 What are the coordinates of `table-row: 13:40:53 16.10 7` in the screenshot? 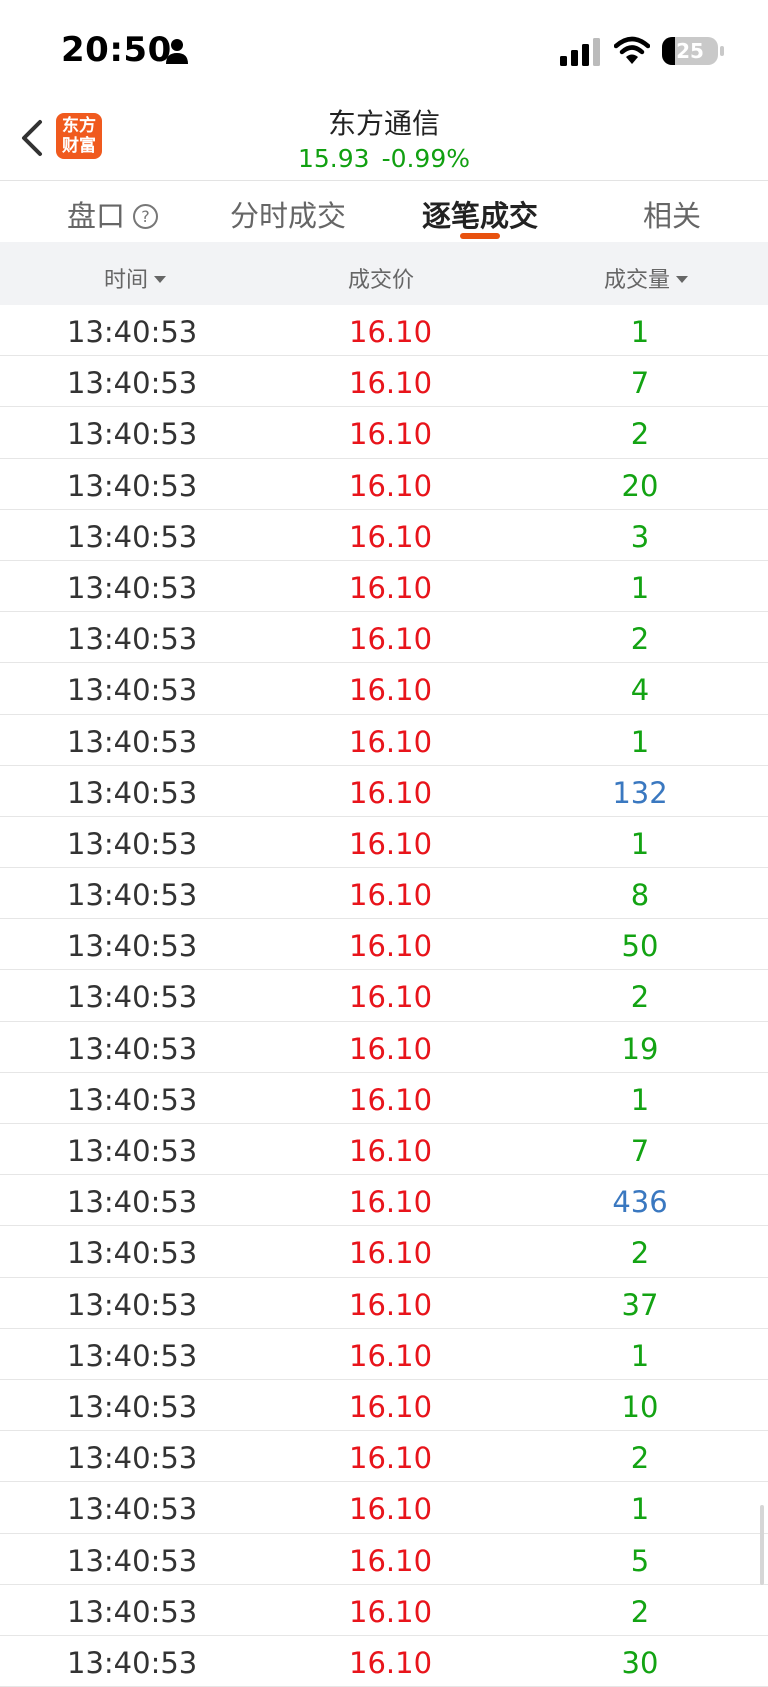 It's located at (384, 1150).